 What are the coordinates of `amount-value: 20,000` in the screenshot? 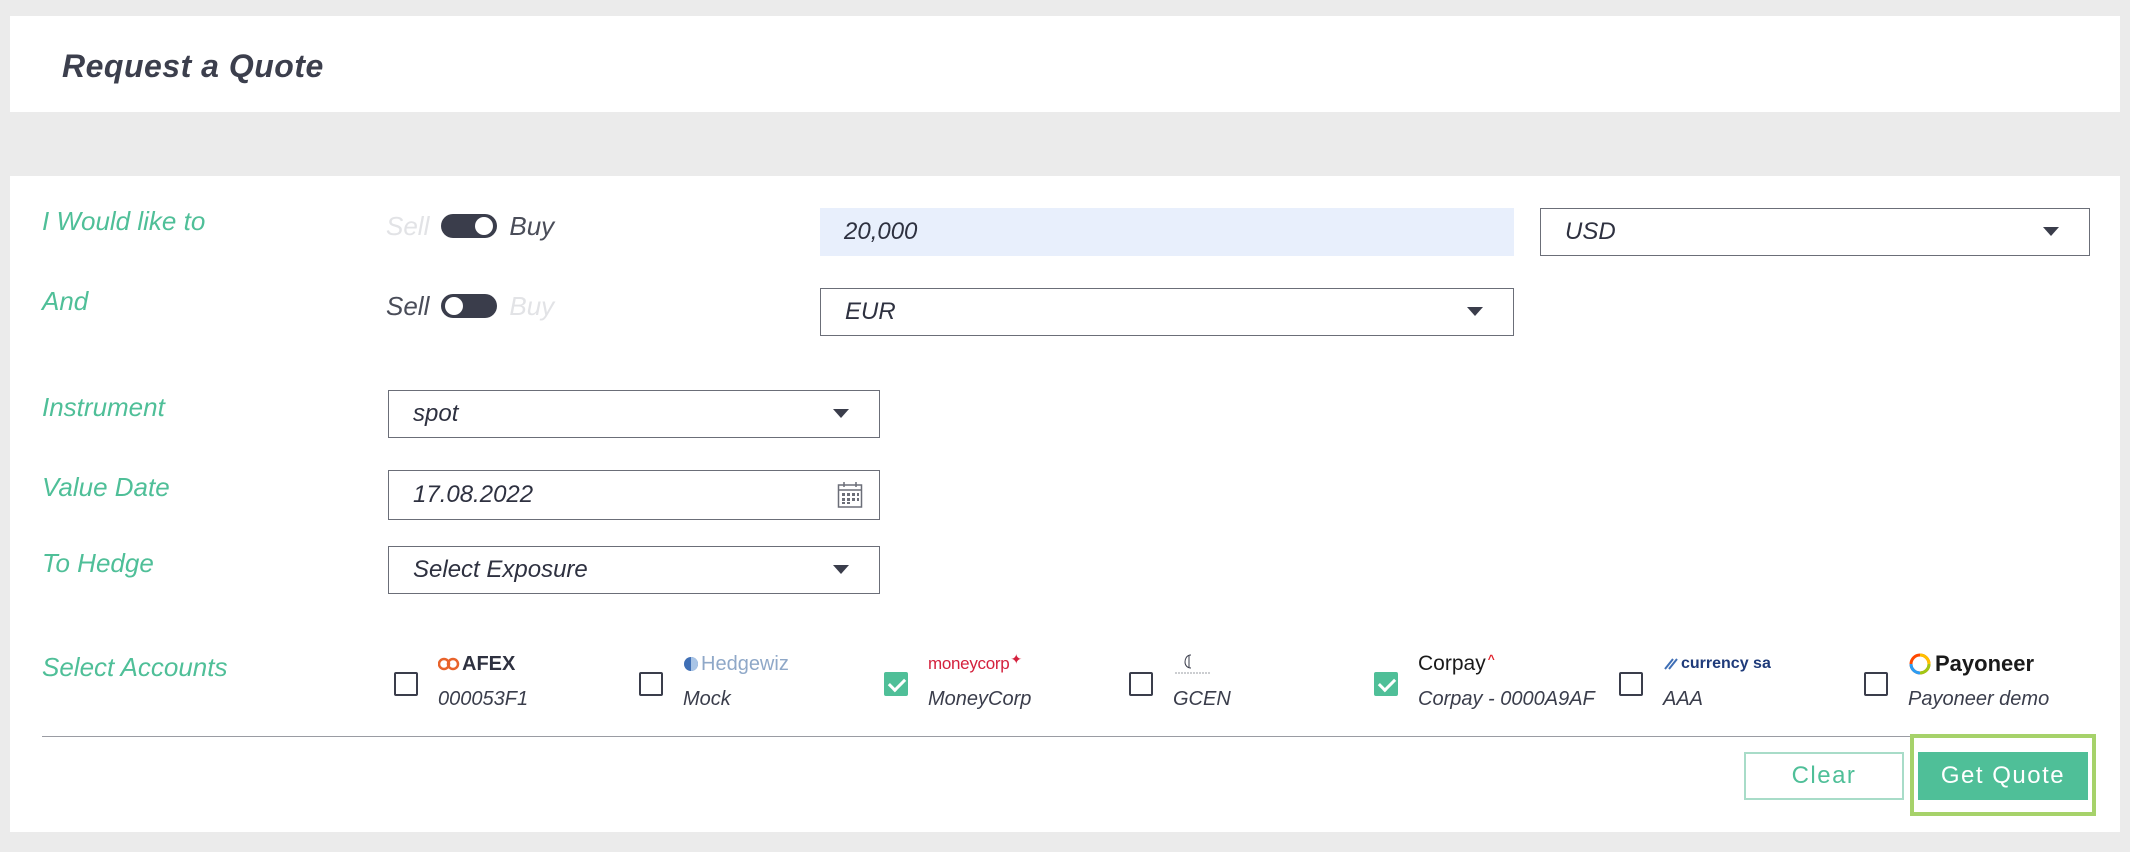 It's located at (881, 231).